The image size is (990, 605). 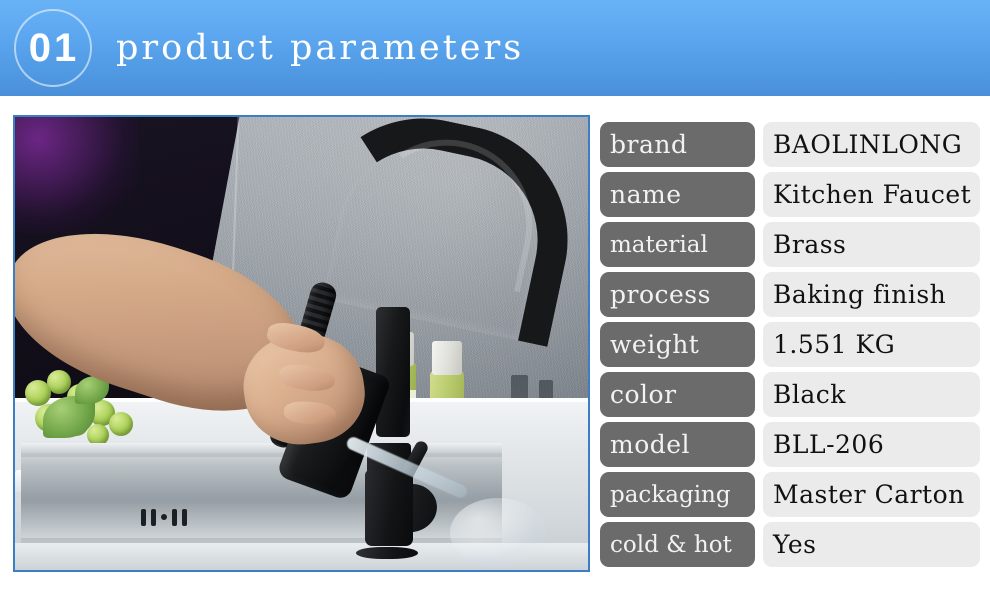 I want to click on spec-label-brand: brand, so click(x=677, y=144).